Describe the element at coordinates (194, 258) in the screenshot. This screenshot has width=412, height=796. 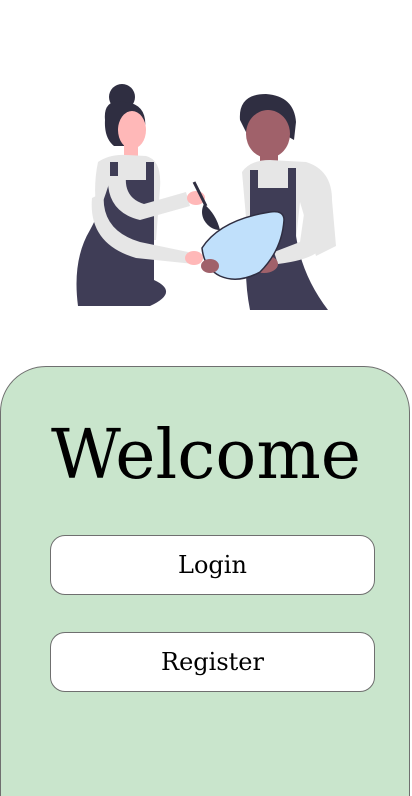
I see `left-cook-lower-hand` at that location.